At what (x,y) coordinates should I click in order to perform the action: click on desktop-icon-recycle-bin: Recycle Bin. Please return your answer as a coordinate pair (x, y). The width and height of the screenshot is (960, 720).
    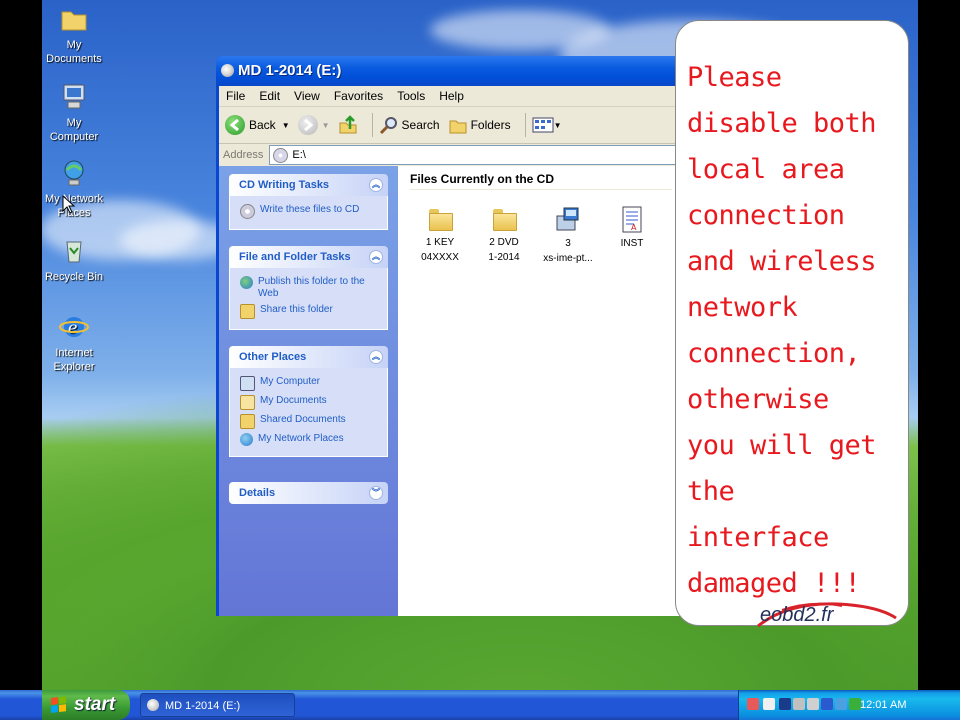
    Looking at the image, I should click on (74, 260).